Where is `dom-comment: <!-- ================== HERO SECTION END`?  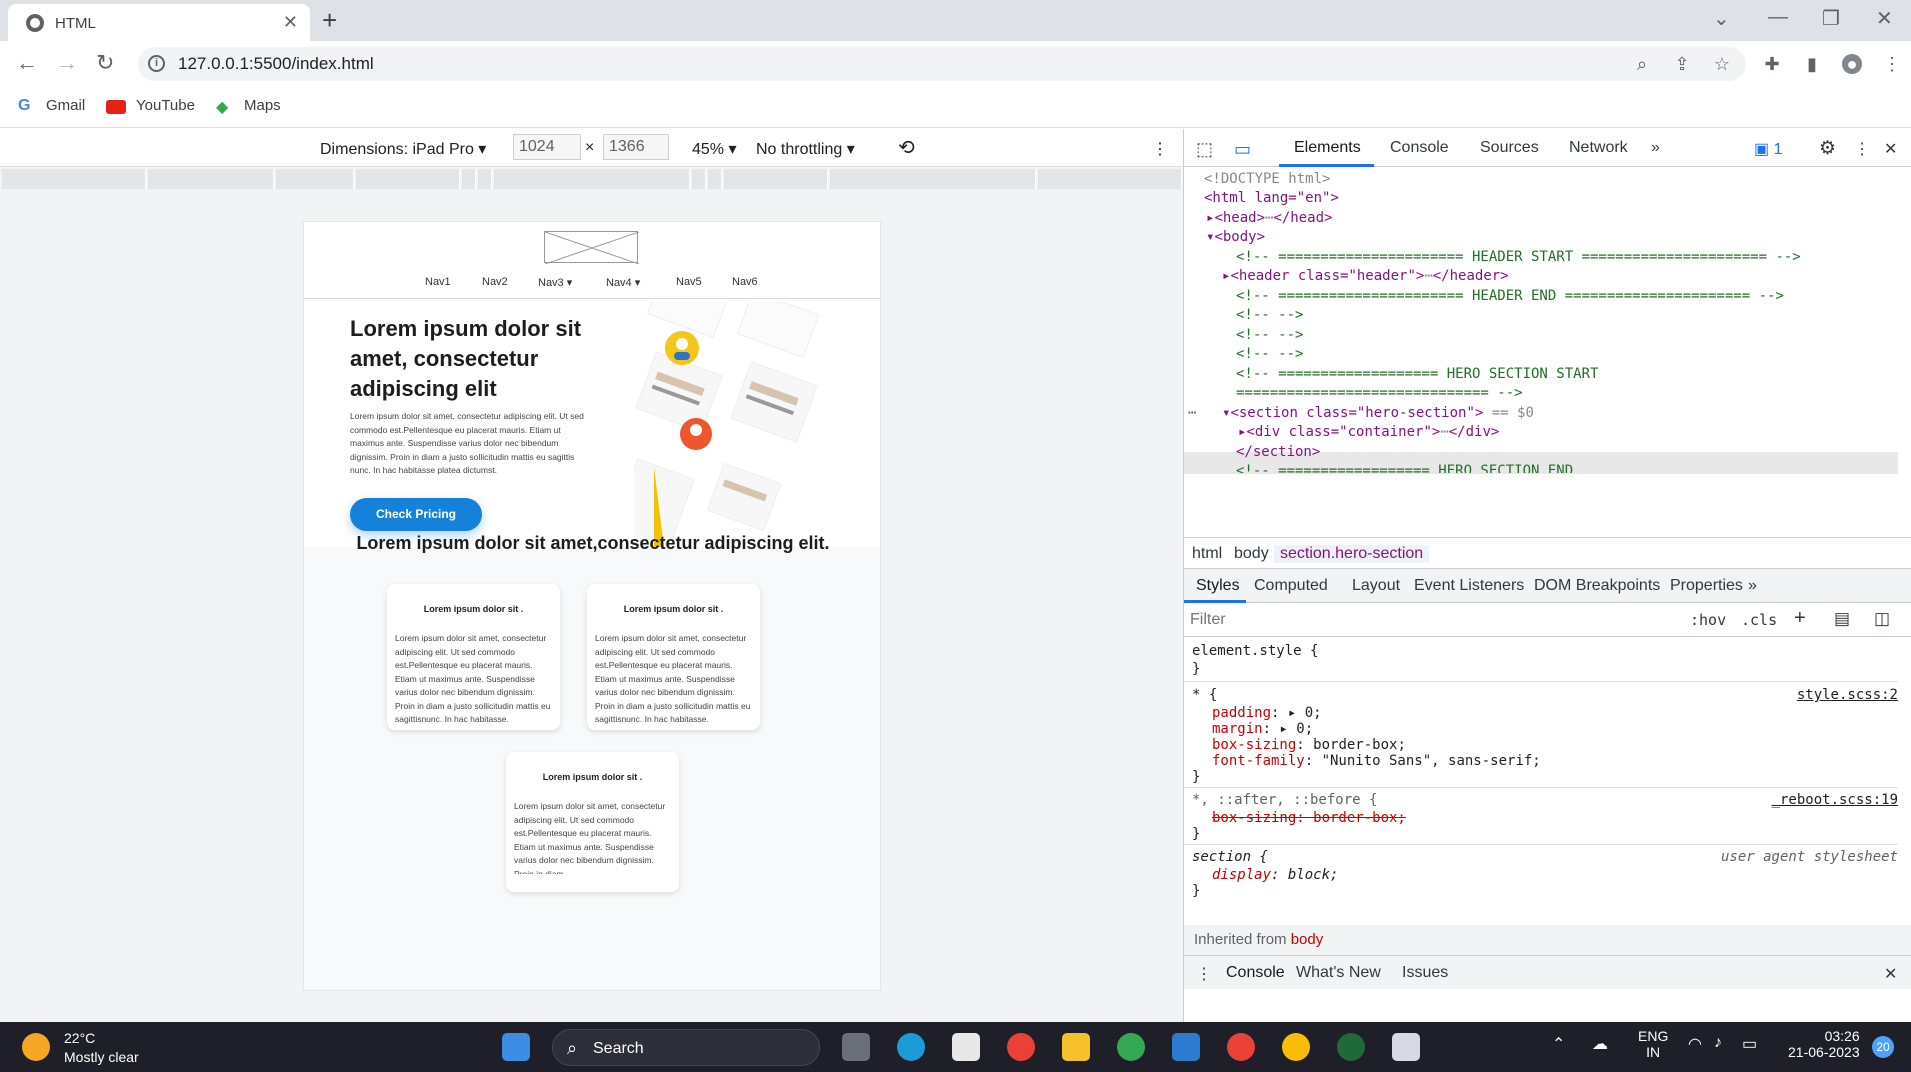
dom-comment: <!-- ================== HERO SECTION END is located at coordinates (1404, 468).